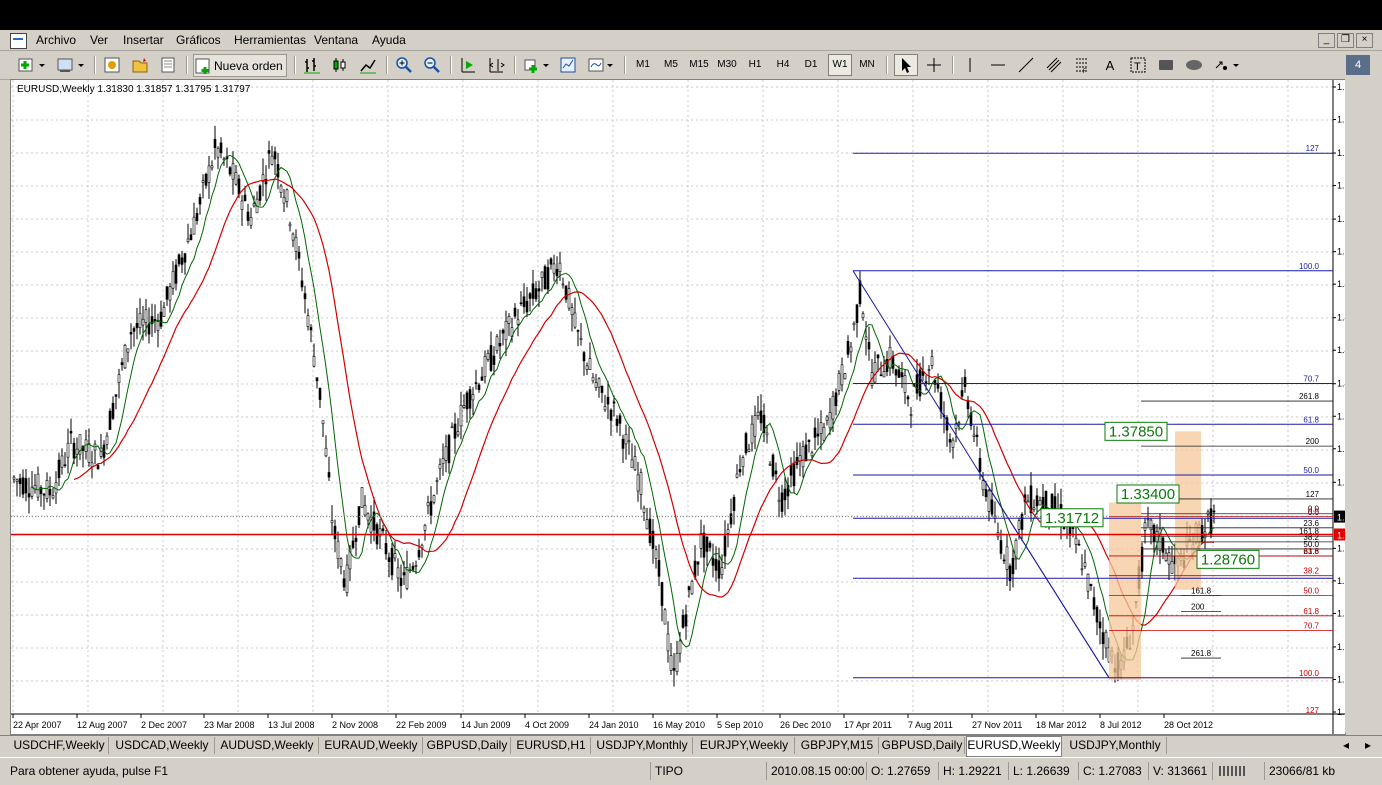  I want to click on timeframe-h4: H4, so click(783, 65).